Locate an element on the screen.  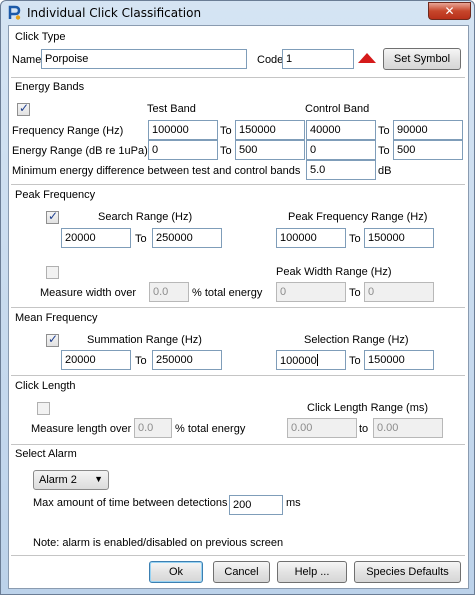
mean-frequency-checkbox is located at coordinates (52, 339).